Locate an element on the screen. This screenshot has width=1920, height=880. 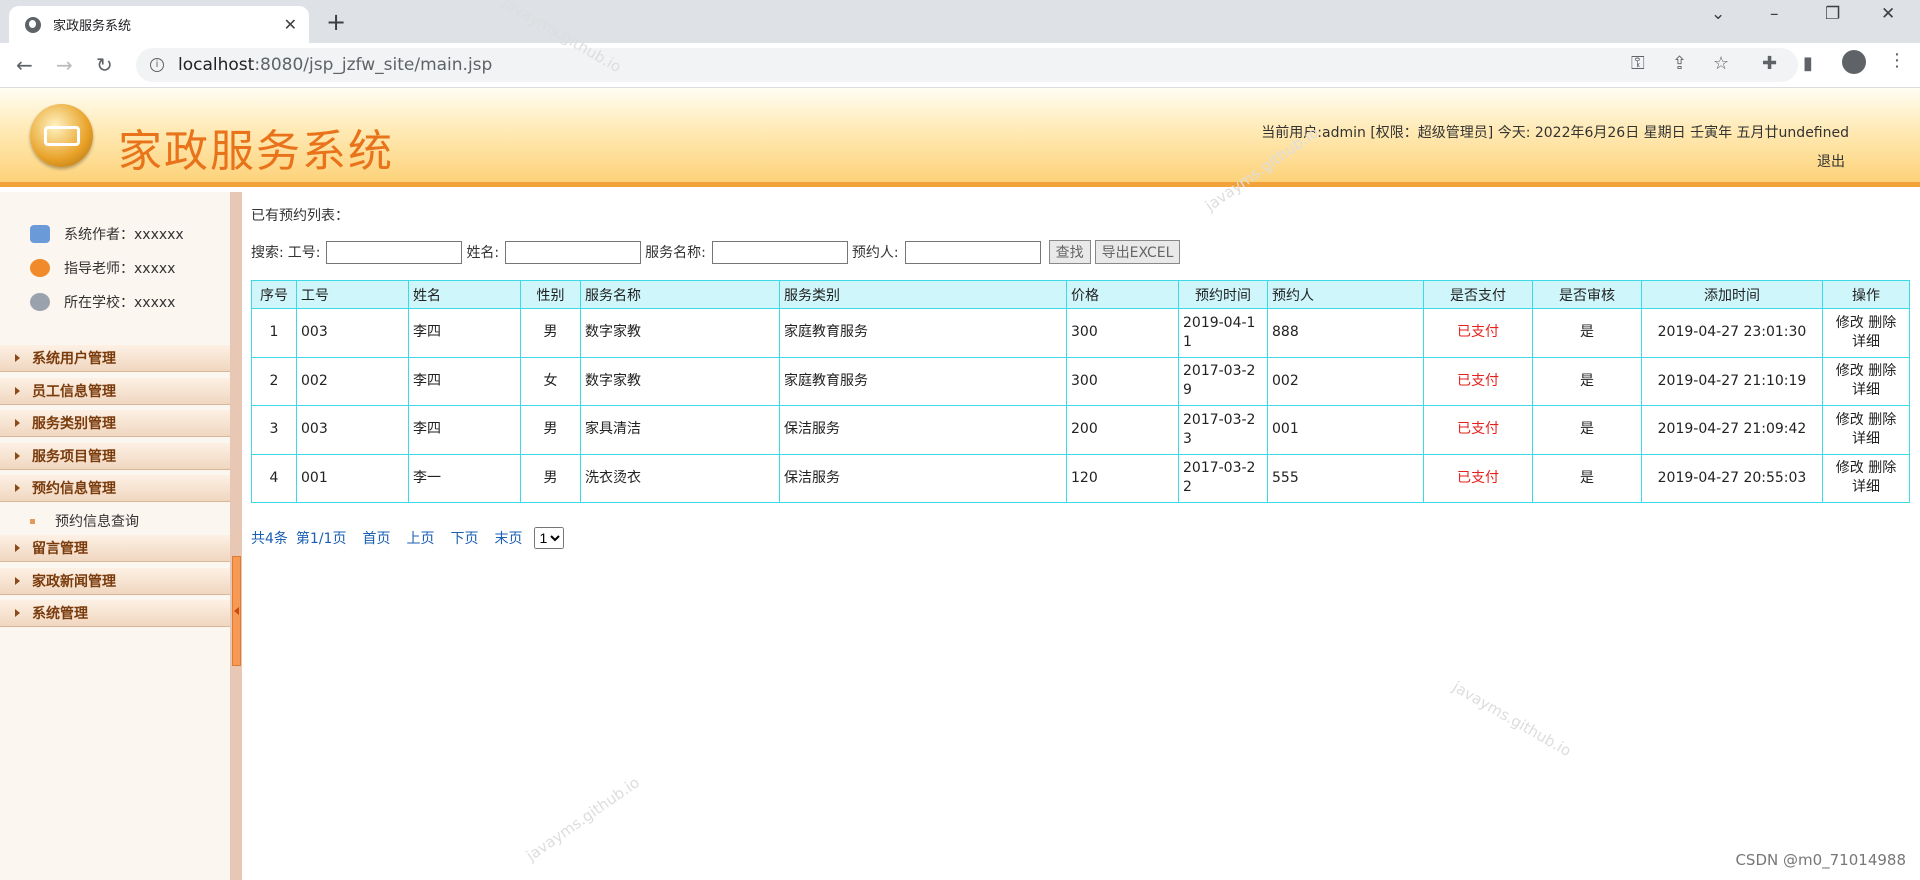
globe-icon is located at coordinates (33, 24).